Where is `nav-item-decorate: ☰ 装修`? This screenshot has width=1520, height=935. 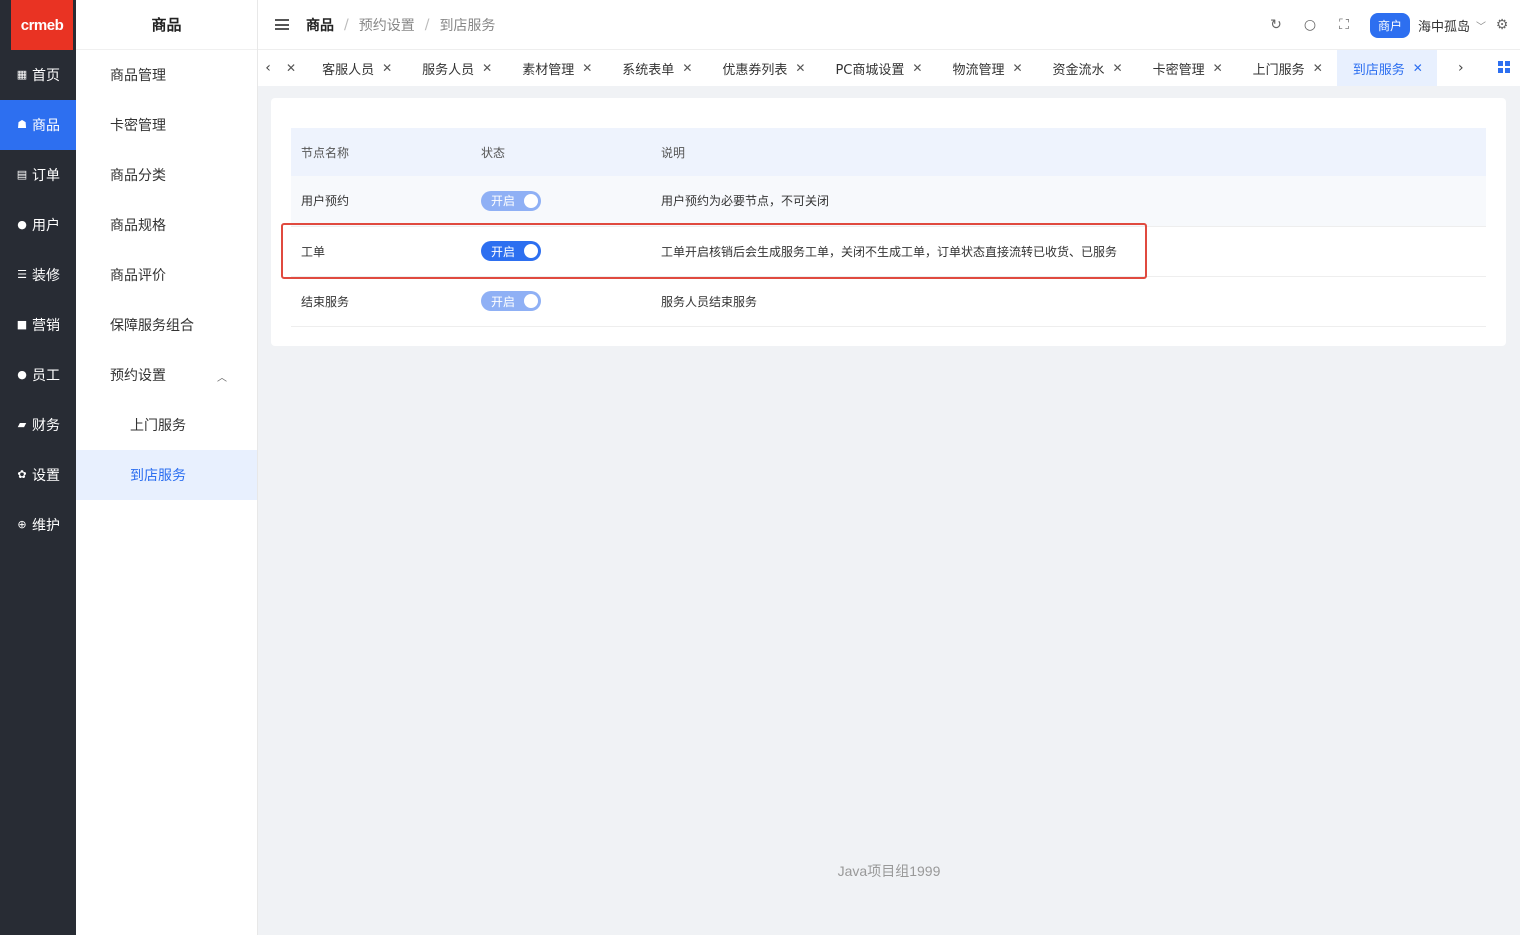
nav-item-decorate: ☰ 装修 is located at coordinates (38, 275).